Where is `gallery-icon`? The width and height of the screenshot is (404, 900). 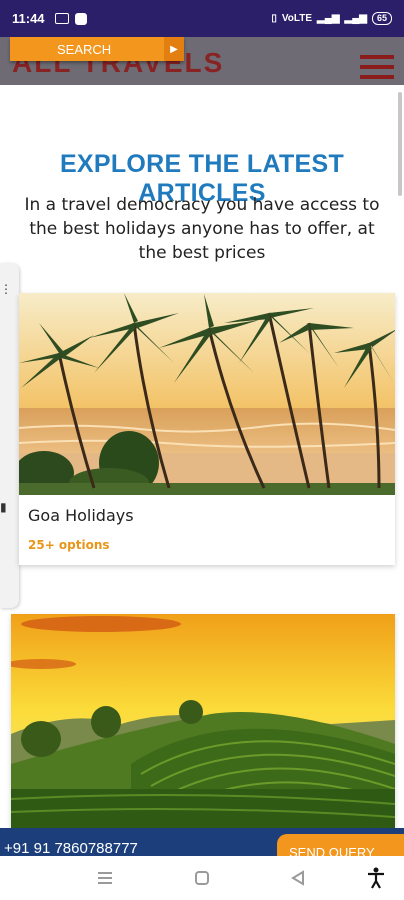 gallery-icon is located at coordinates (80, 18).